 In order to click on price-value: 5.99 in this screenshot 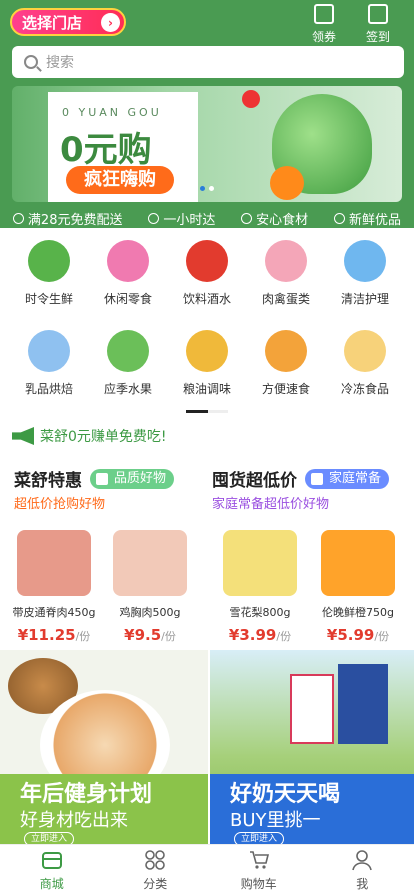, I will do `click(356, 635)`.